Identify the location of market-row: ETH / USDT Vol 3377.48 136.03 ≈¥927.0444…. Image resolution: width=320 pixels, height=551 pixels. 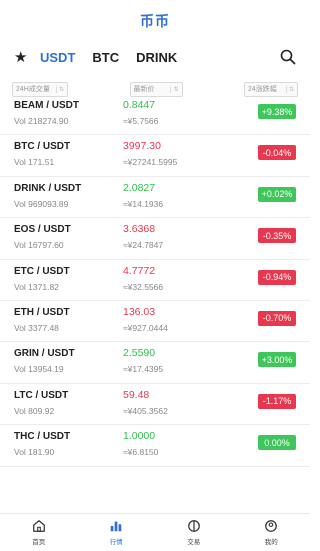
(155, 322).